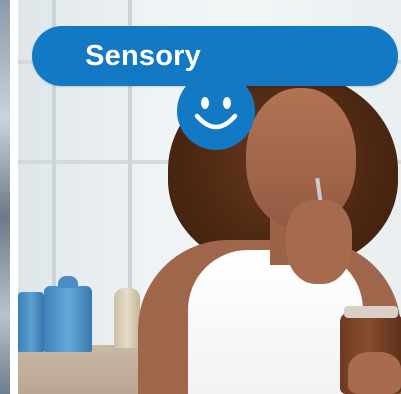  What do you see at coordinates (143, 55) in the screenshot?
I see `category-label: Sensory` at bounding box center [143, 55].